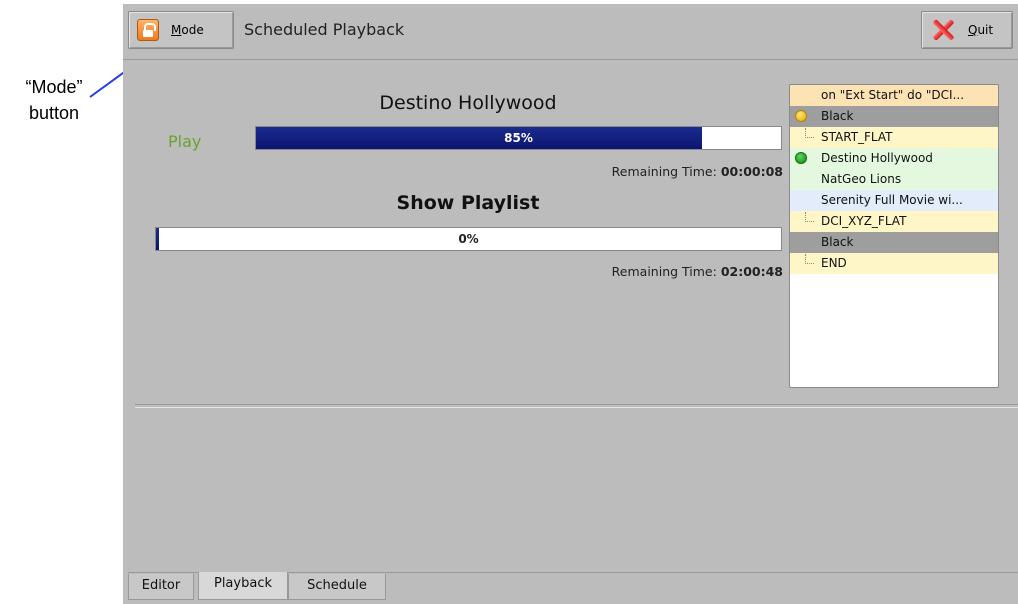  Describe the element at coordinates (324, 29) in the screenshot. I see `window-title: Scheduled Playback` at that location.